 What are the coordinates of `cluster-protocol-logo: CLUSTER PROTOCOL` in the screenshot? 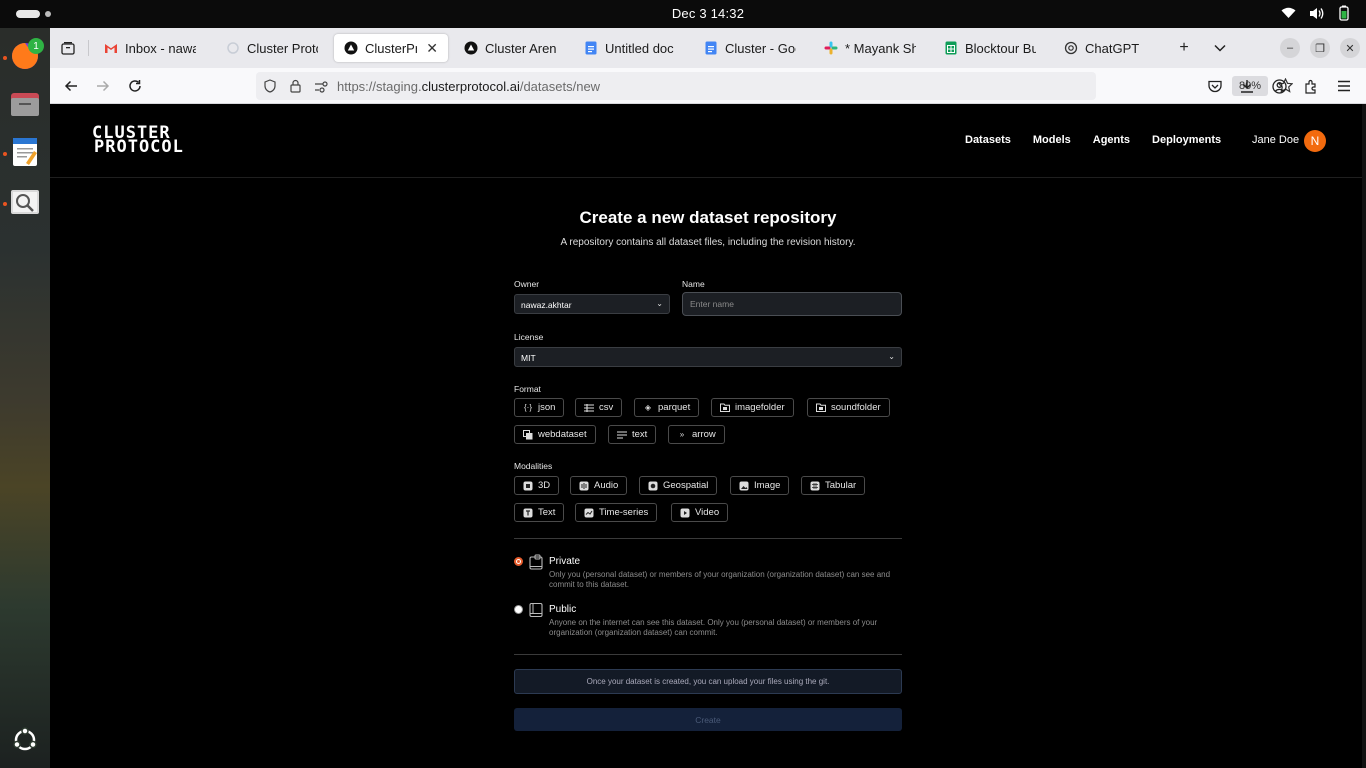 It's located at (138, 141).